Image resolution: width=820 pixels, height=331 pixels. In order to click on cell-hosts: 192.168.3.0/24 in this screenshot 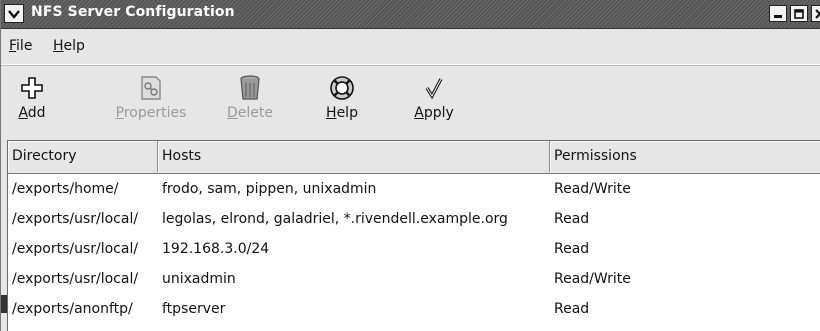, I will do `click(216, 249)`.